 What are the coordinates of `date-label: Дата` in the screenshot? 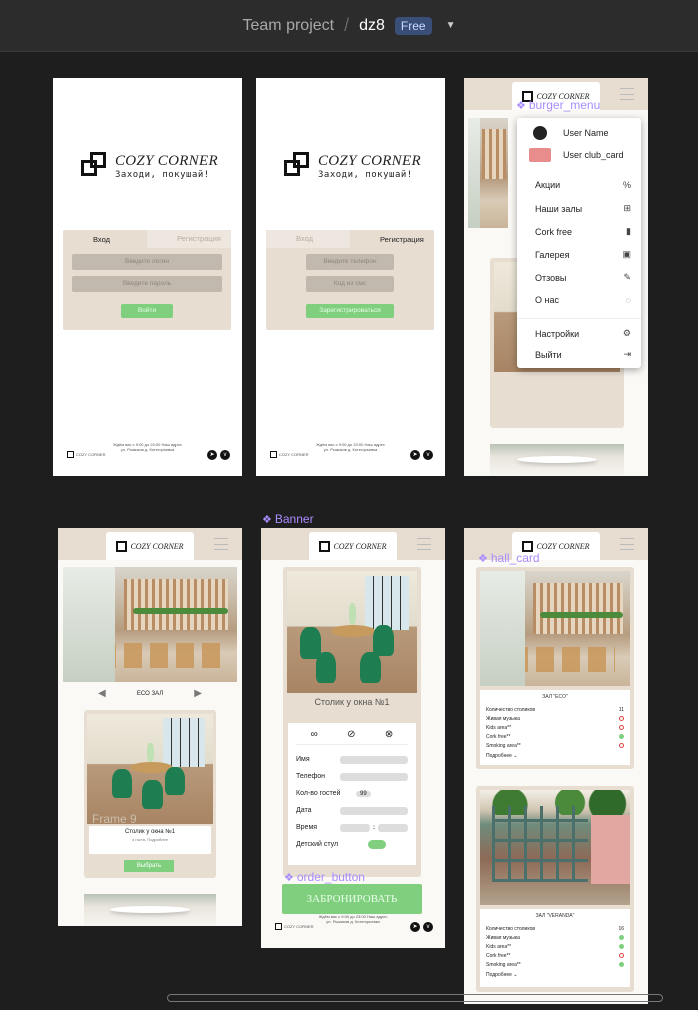 It's located at (304, 810).